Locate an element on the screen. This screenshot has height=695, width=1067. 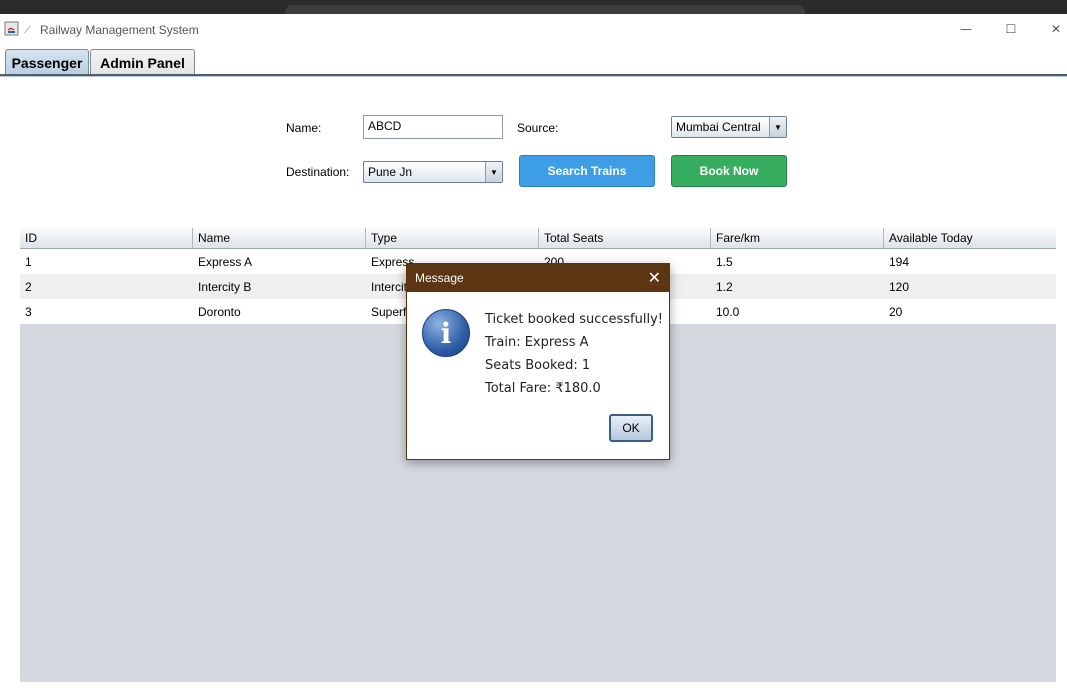
window-titlebar: ⟋ Railway Management System — ☐ ✕ is located at coordinates (533, 30).